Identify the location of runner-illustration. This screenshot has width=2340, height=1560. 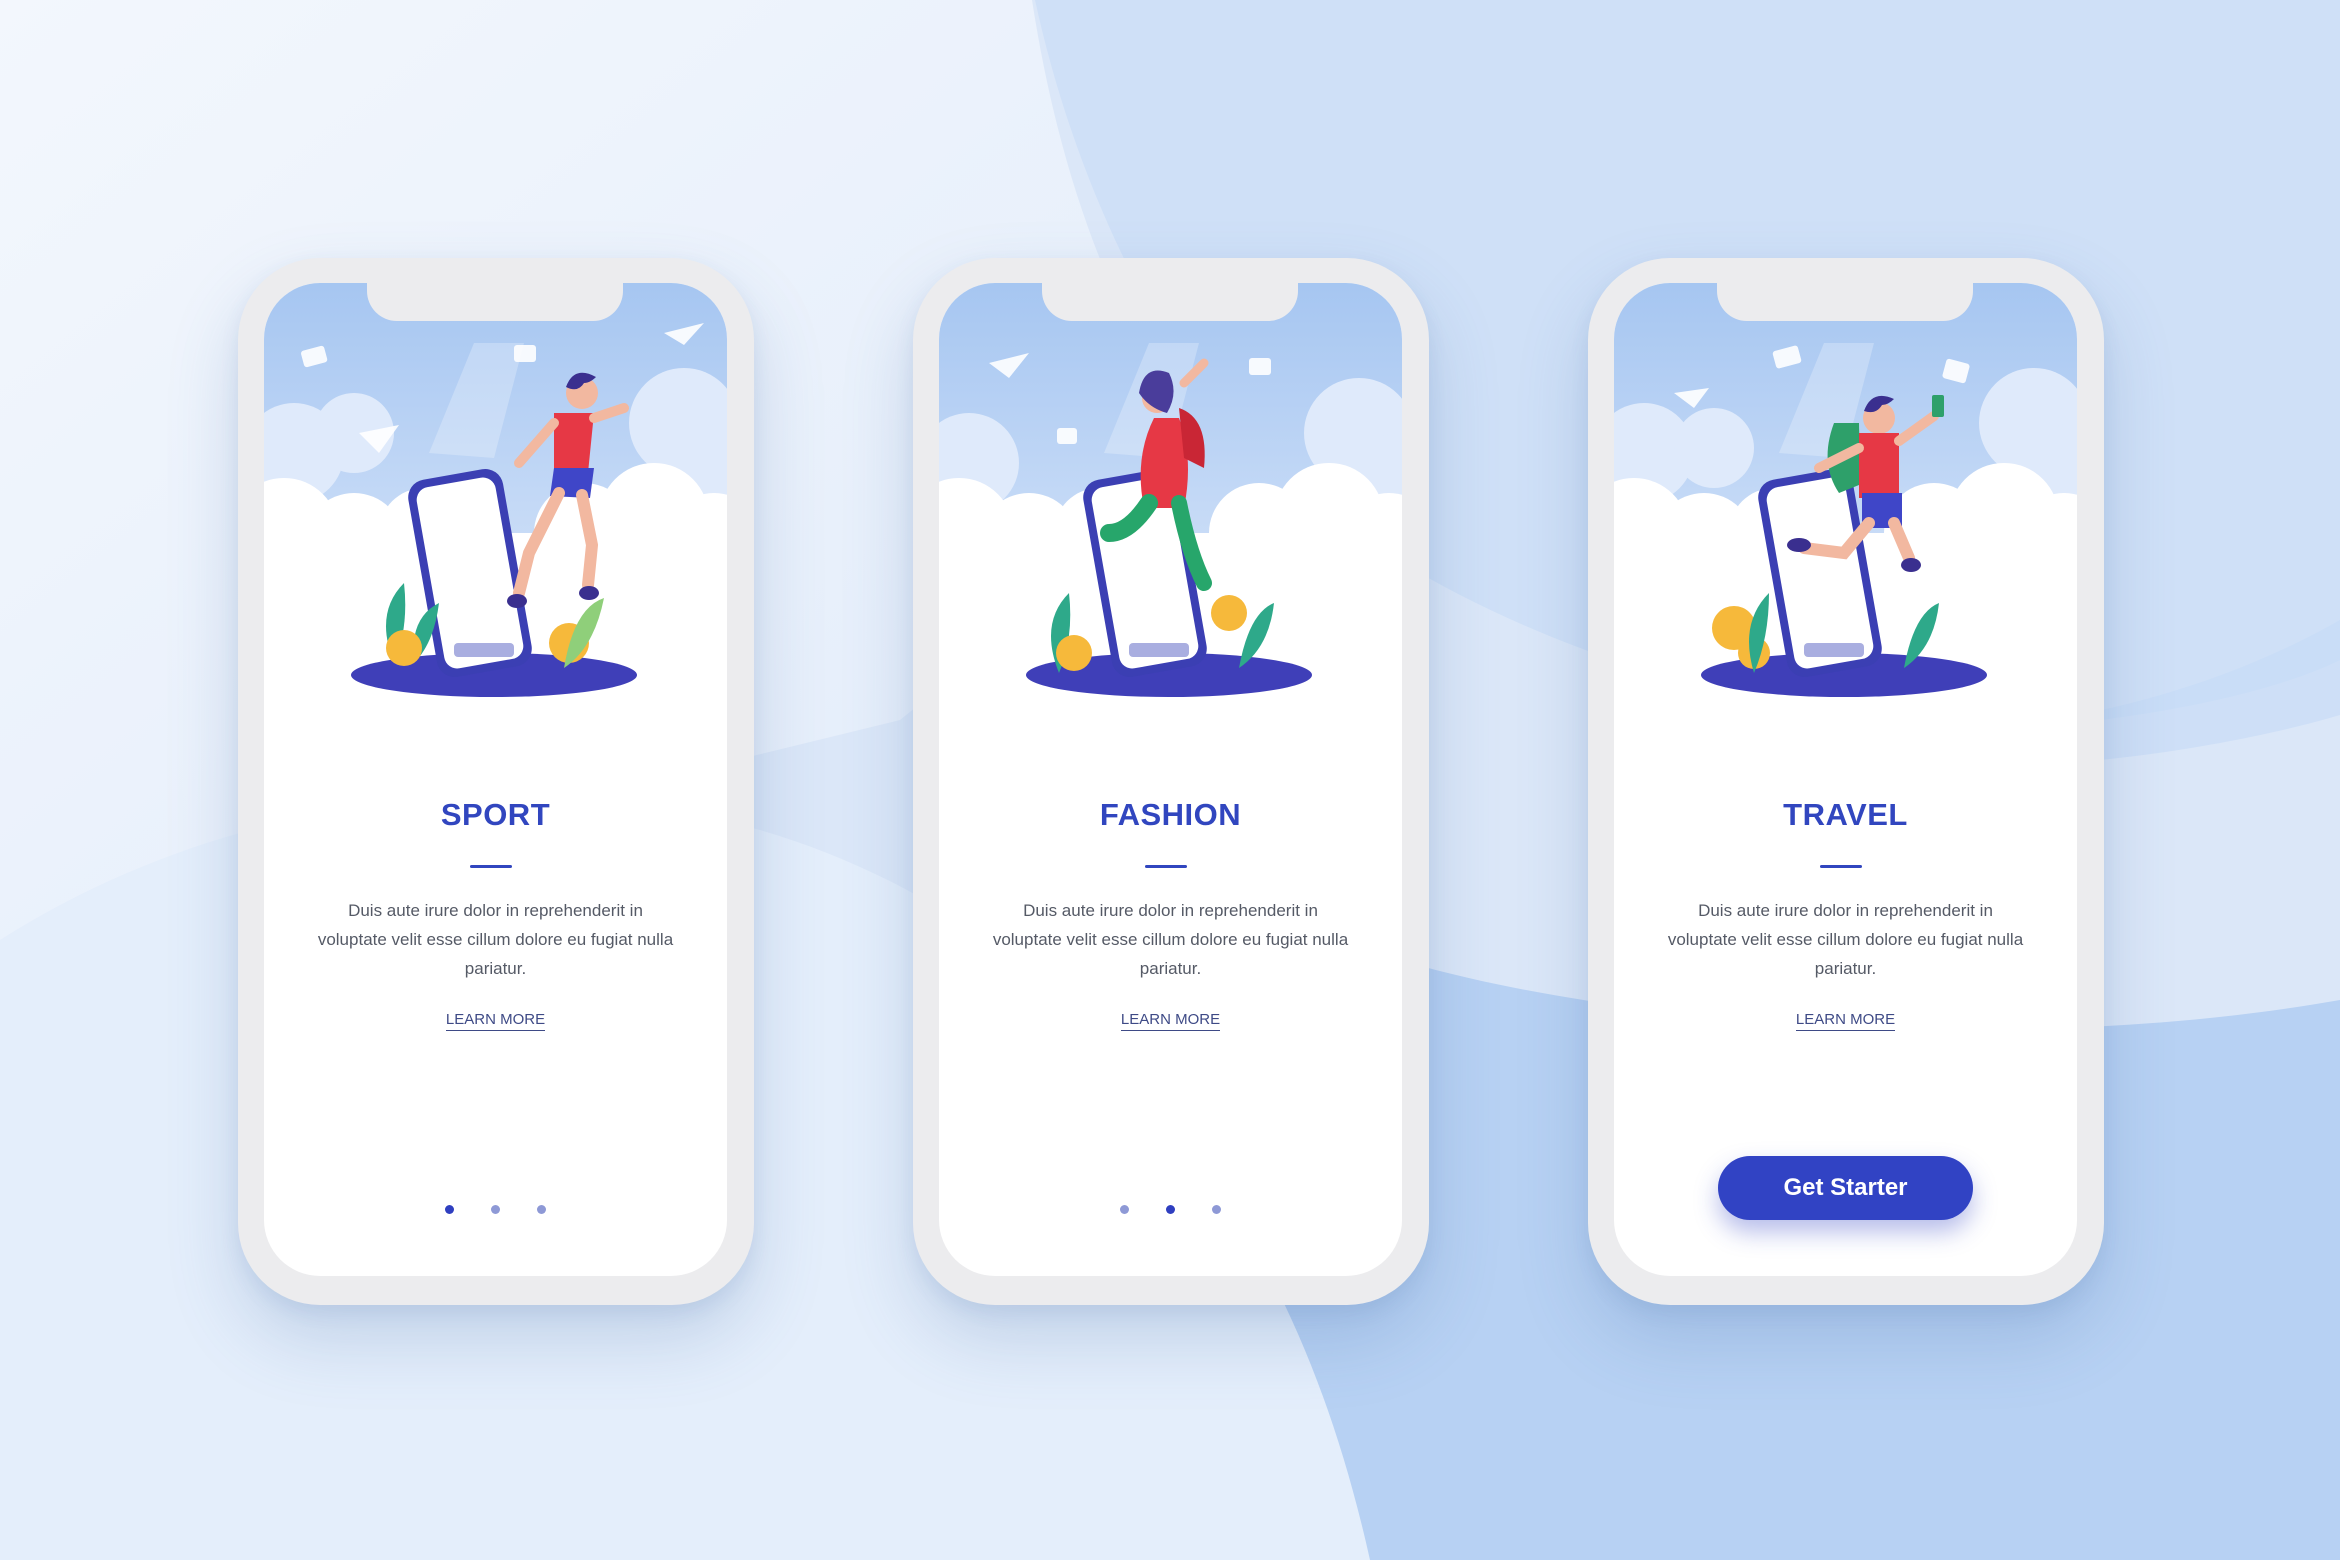
(495, 518).